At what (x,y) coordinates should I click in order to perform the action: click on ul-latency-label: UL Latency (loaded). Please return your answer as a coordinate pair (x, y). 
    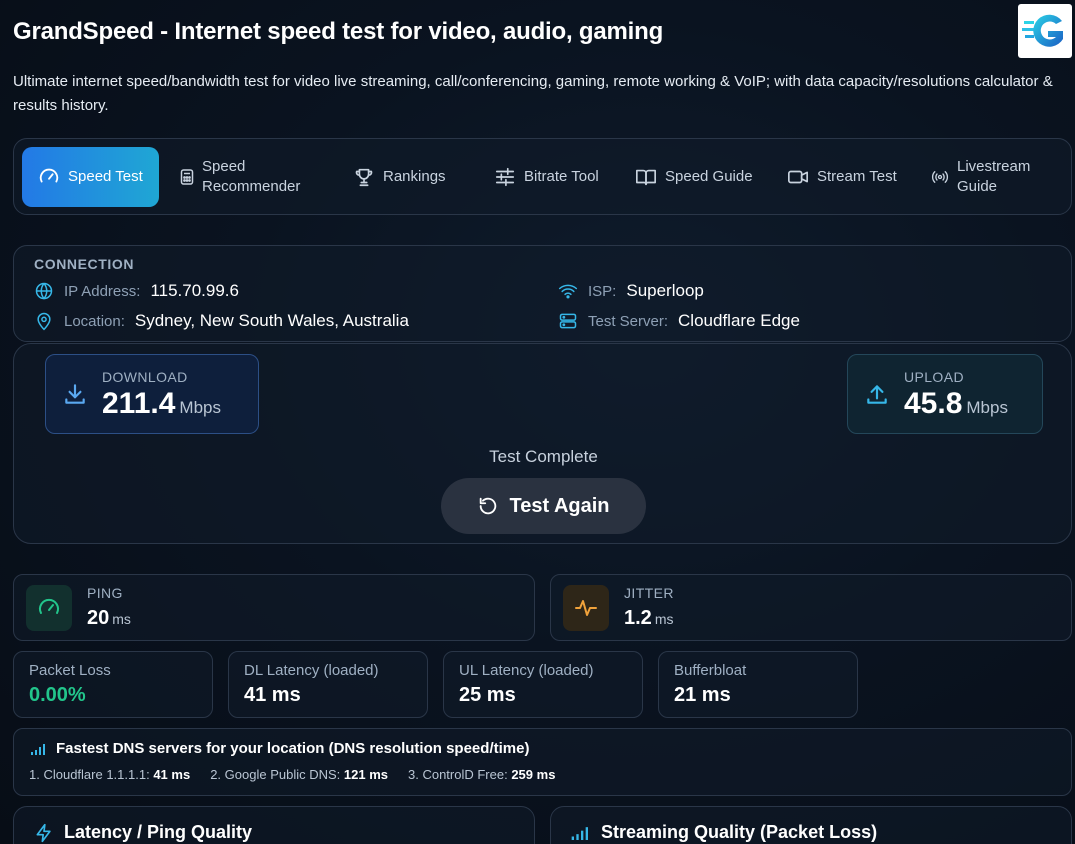
    Looking at the image, I should click on (526, 670).